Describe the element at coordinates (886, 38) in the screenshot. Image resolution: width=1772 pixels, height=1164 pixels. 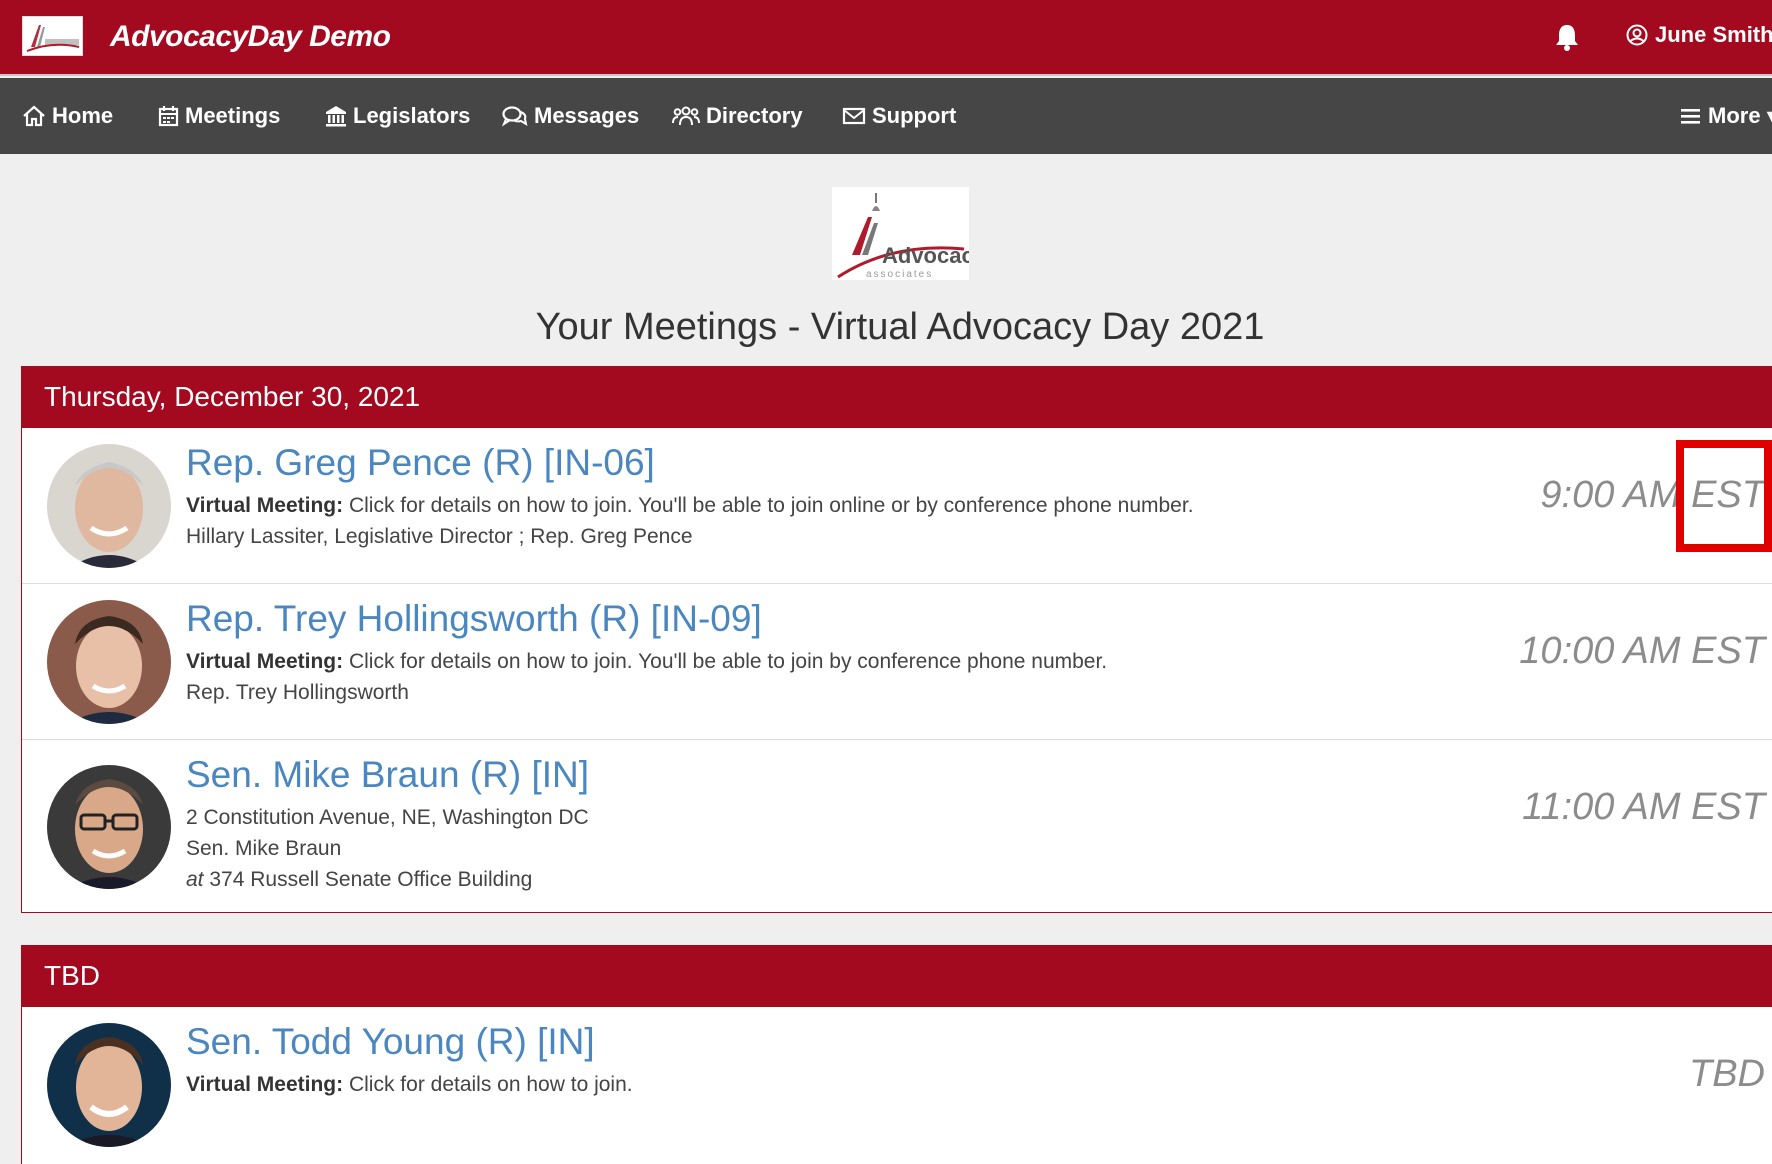
I see `top-bar: AdvocacyDay Demo June Smith ▾` at that location.